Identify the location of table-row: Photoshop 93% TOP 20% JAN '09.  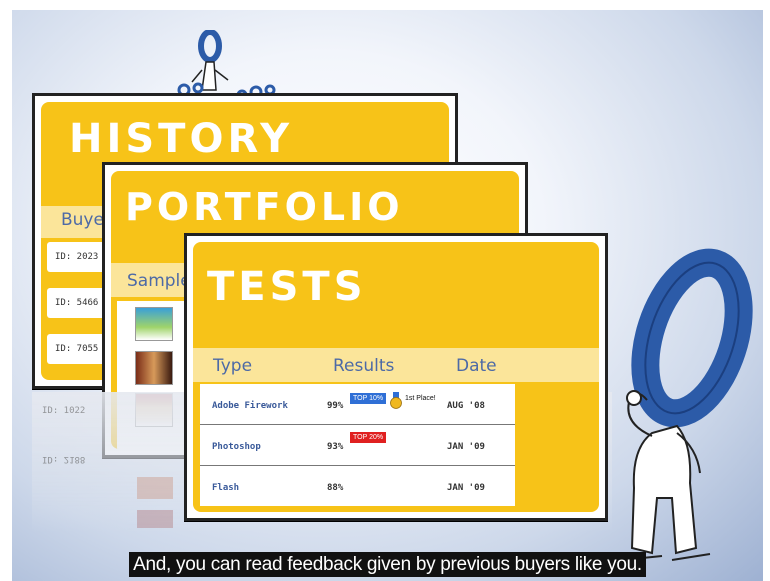
(357, 445).